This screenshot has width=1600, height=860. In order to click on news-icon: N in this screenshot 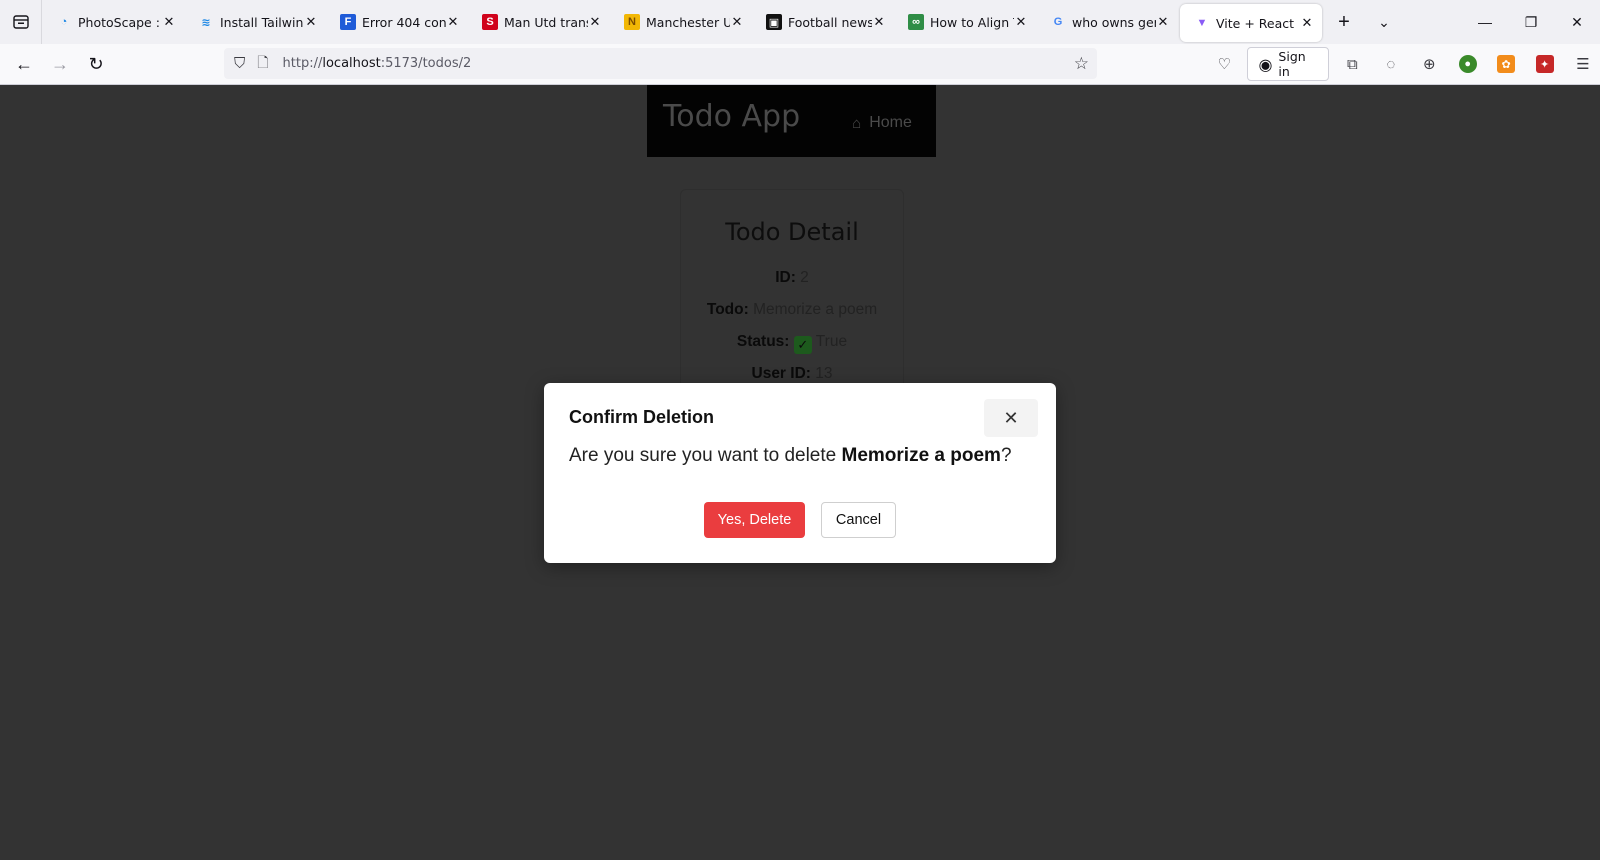, I will do `click(632, 22)`.